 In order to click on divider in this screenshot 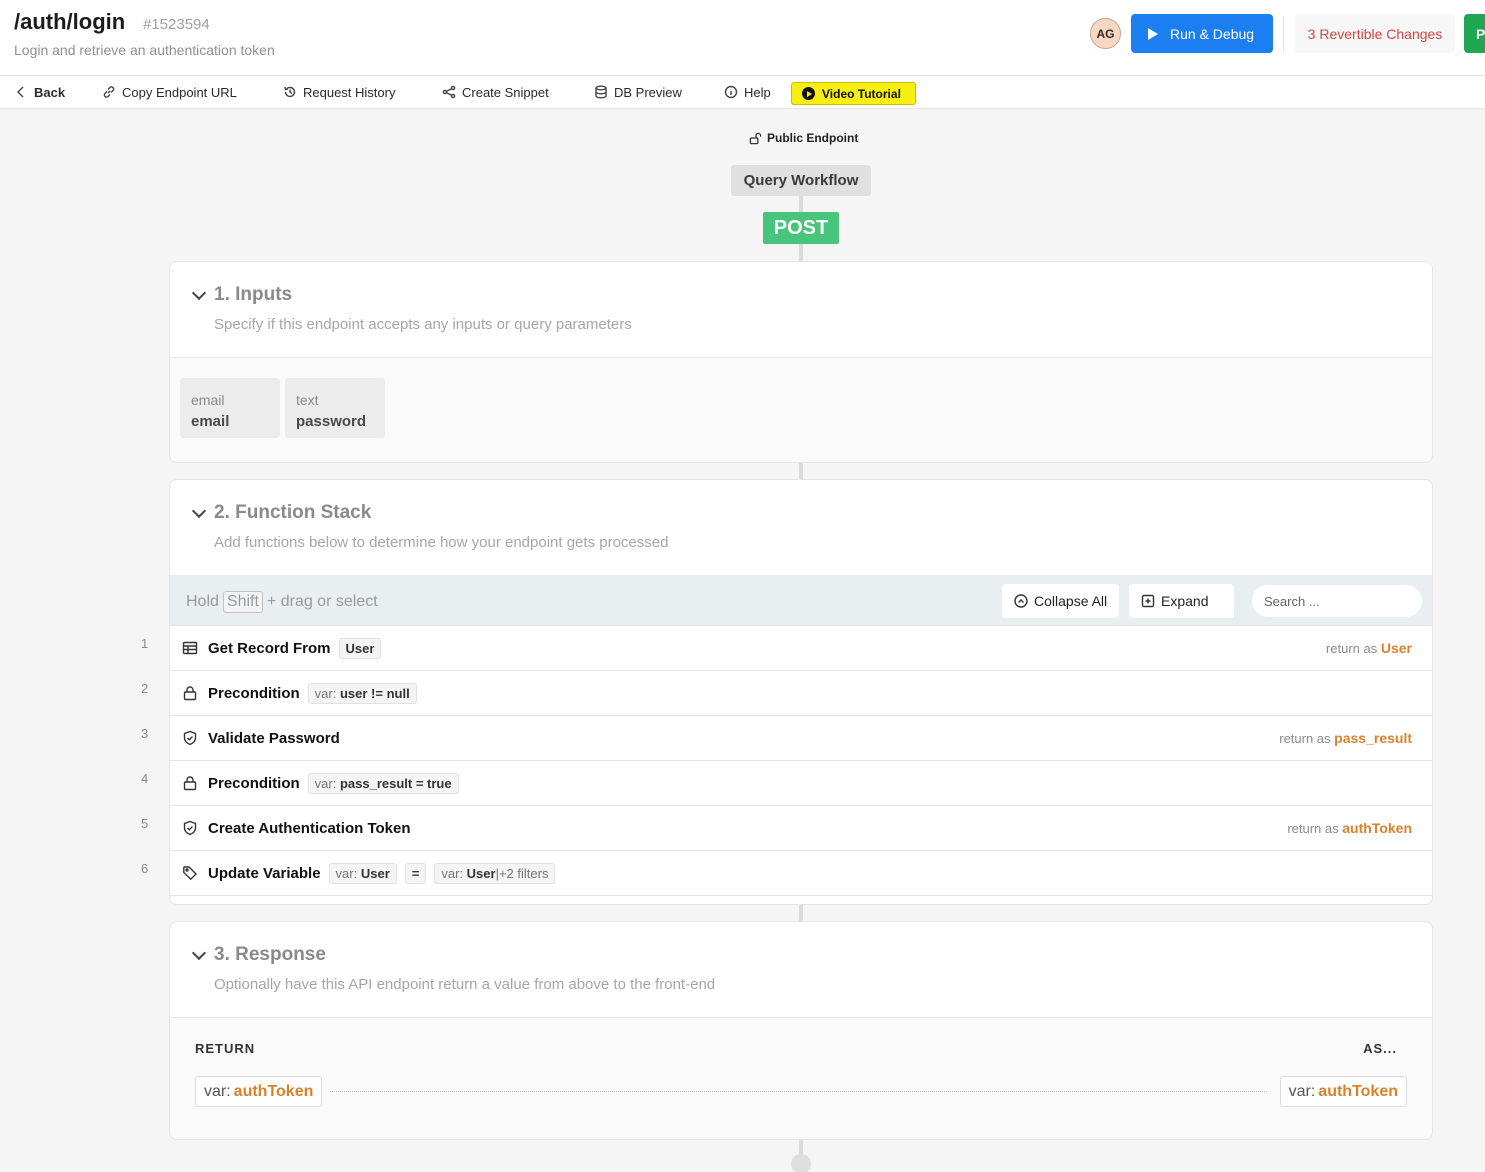, I will do `click(1283, 34)`.